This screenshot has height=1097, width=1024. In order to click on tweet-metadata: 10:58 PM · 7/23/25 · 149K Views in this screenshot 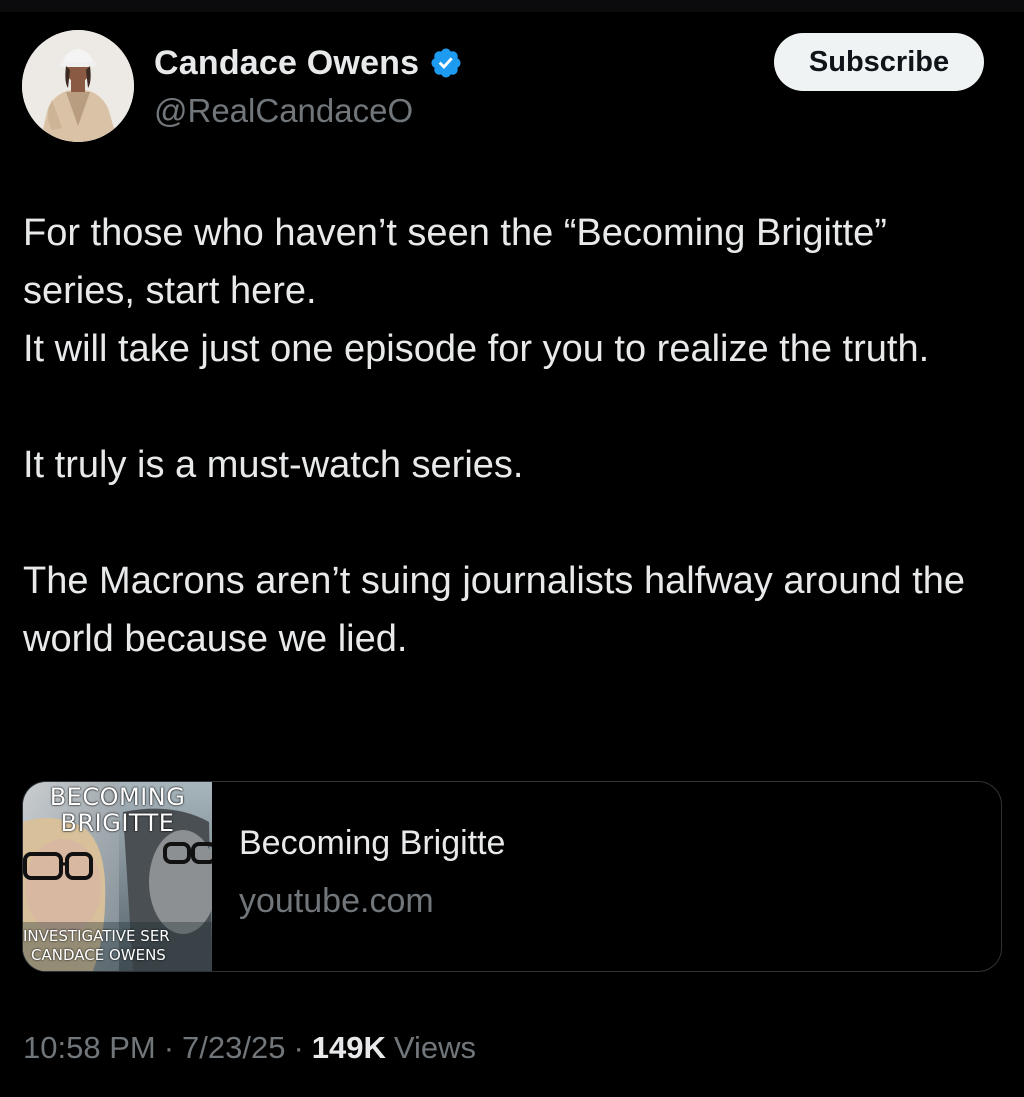, I will do `click(249, 1048)`.